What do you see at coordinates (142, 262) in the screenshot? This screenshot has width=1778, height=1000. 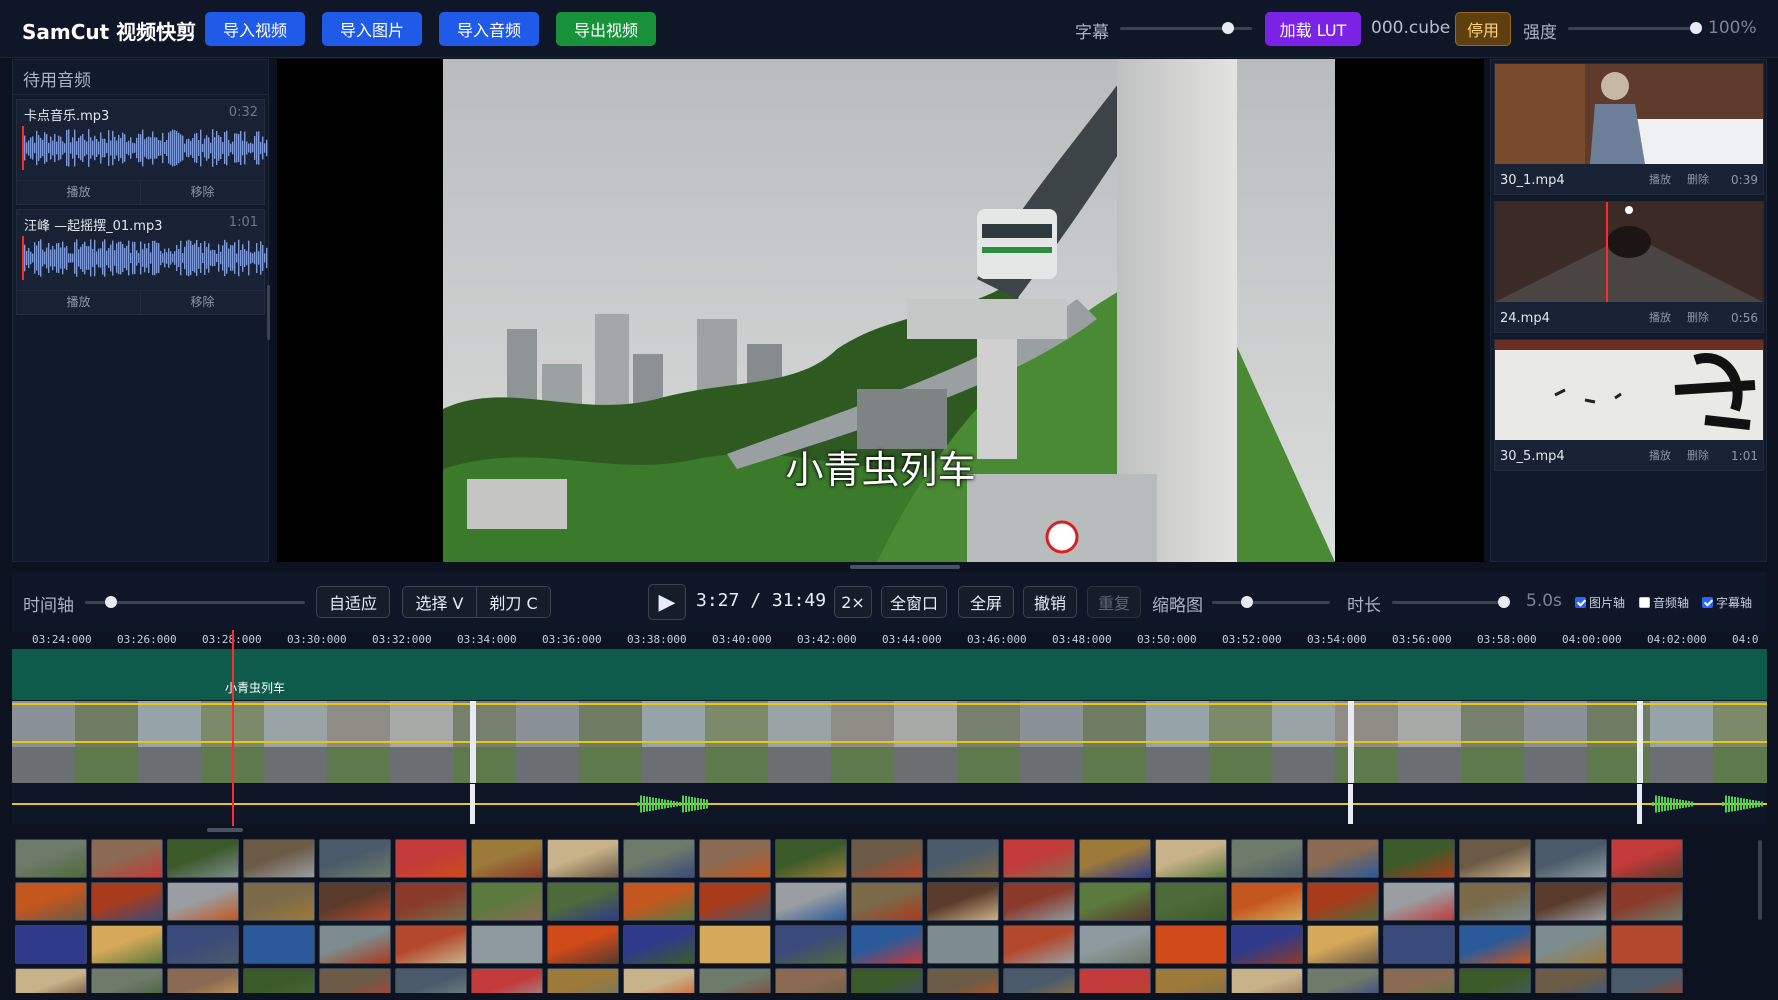 I see `audio-item: 汪峰 —起摇摆_01.mp3 1:01 播放 移除` at bounding box center [142, 262].